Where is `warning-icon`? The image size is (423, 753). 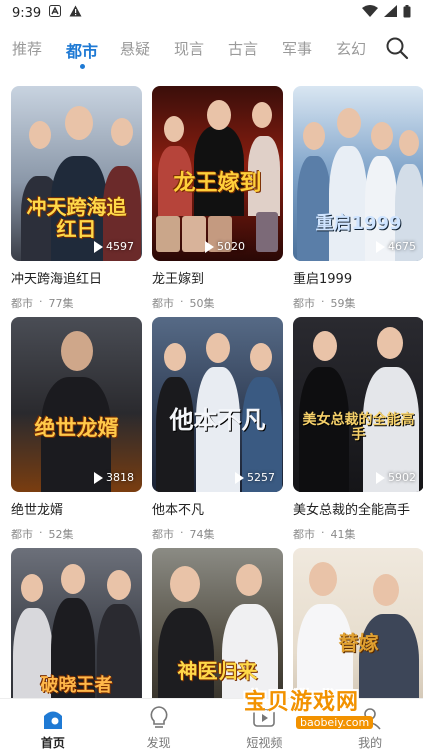
warning-icon is located at coordinates (75, 13).